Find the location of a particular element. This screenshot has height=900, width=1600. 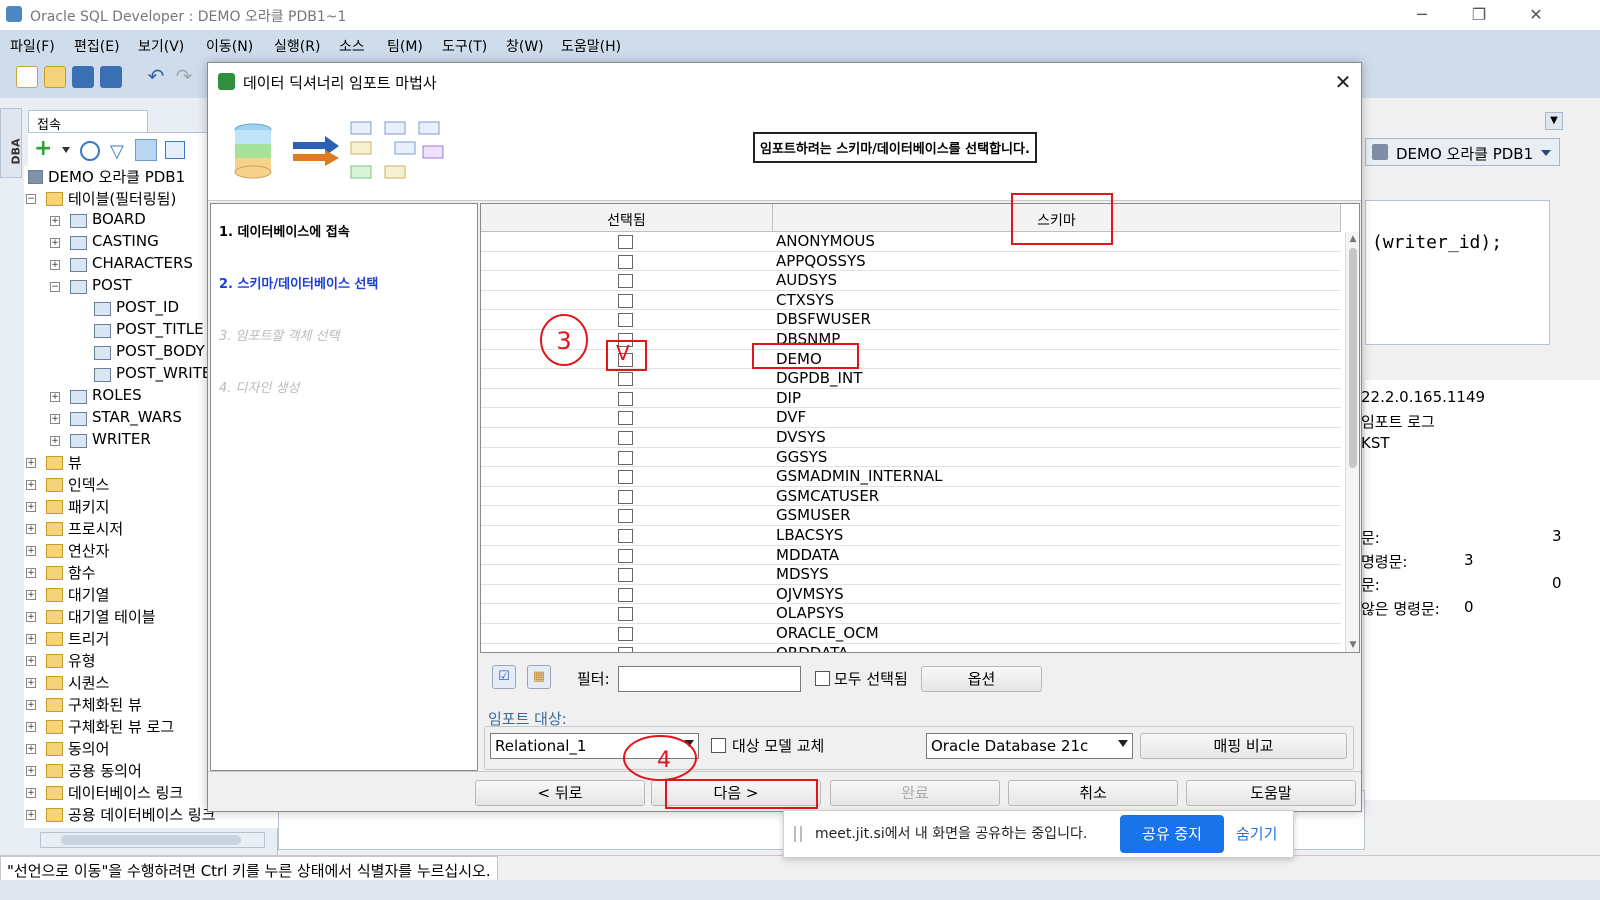

new-file-icon is located at coordinates (27, 77).